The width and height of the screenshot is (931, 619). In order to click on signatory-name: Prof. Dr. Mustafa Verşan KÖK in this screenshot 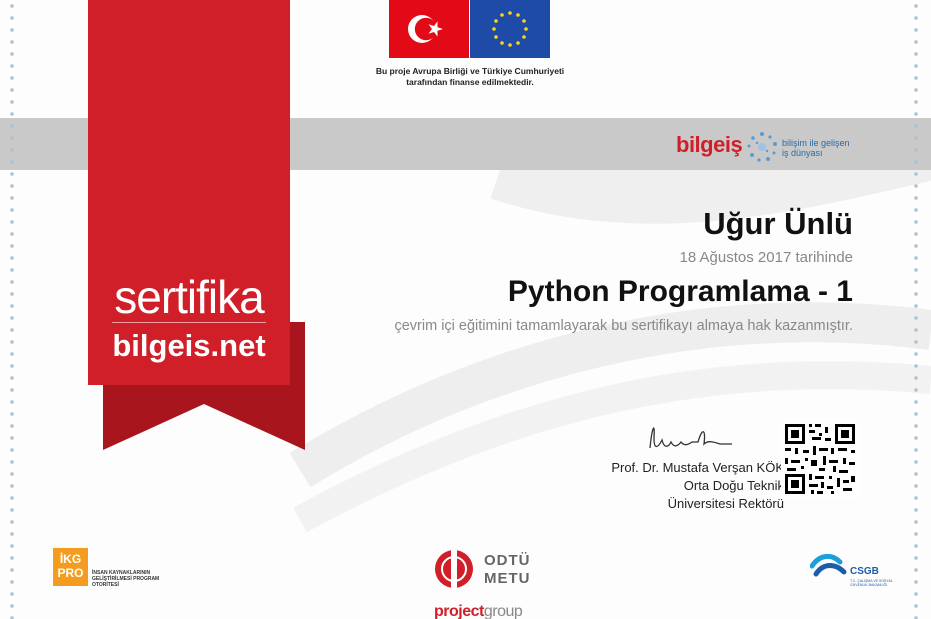, I will do `click(697, 467)`.